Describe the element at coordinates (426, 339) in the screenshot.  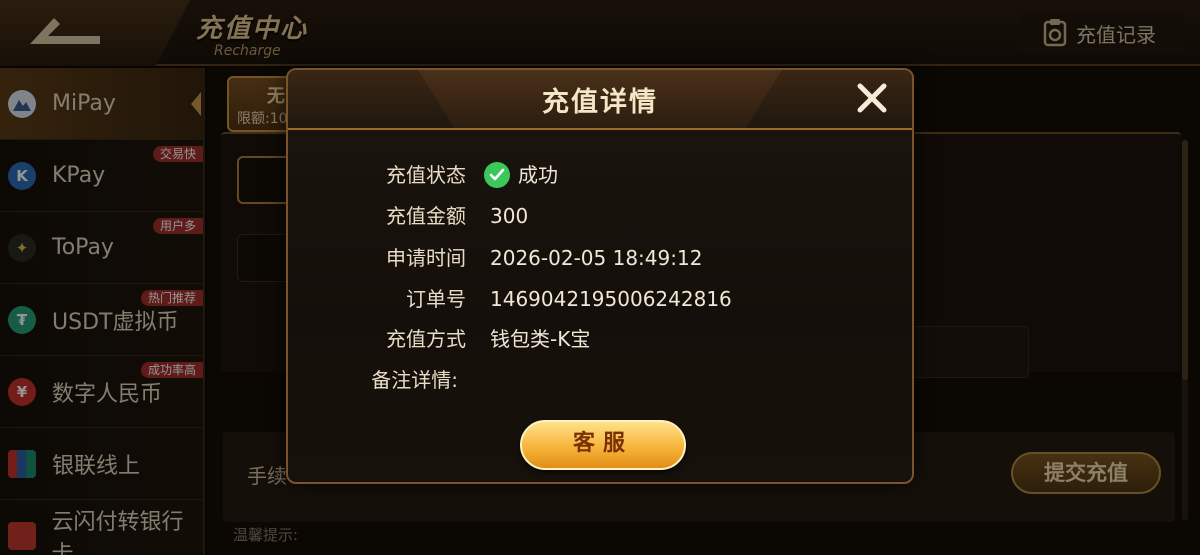
I see `detail-label: 充值方式` at that location.